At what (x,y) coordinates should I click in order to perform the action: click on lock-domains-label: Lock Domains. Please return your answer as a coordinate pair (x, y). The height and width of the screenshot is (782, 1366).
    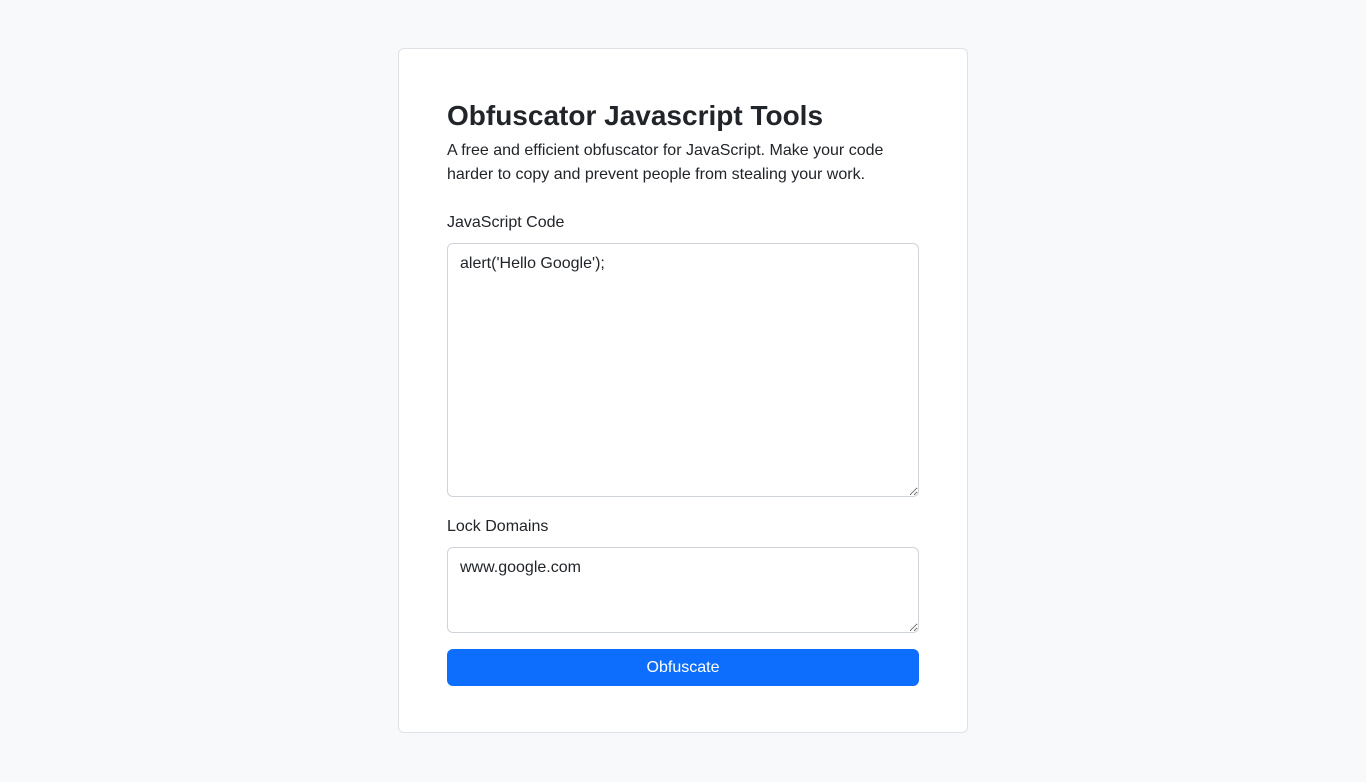
    Looking at the image, I should click on (498, 526).